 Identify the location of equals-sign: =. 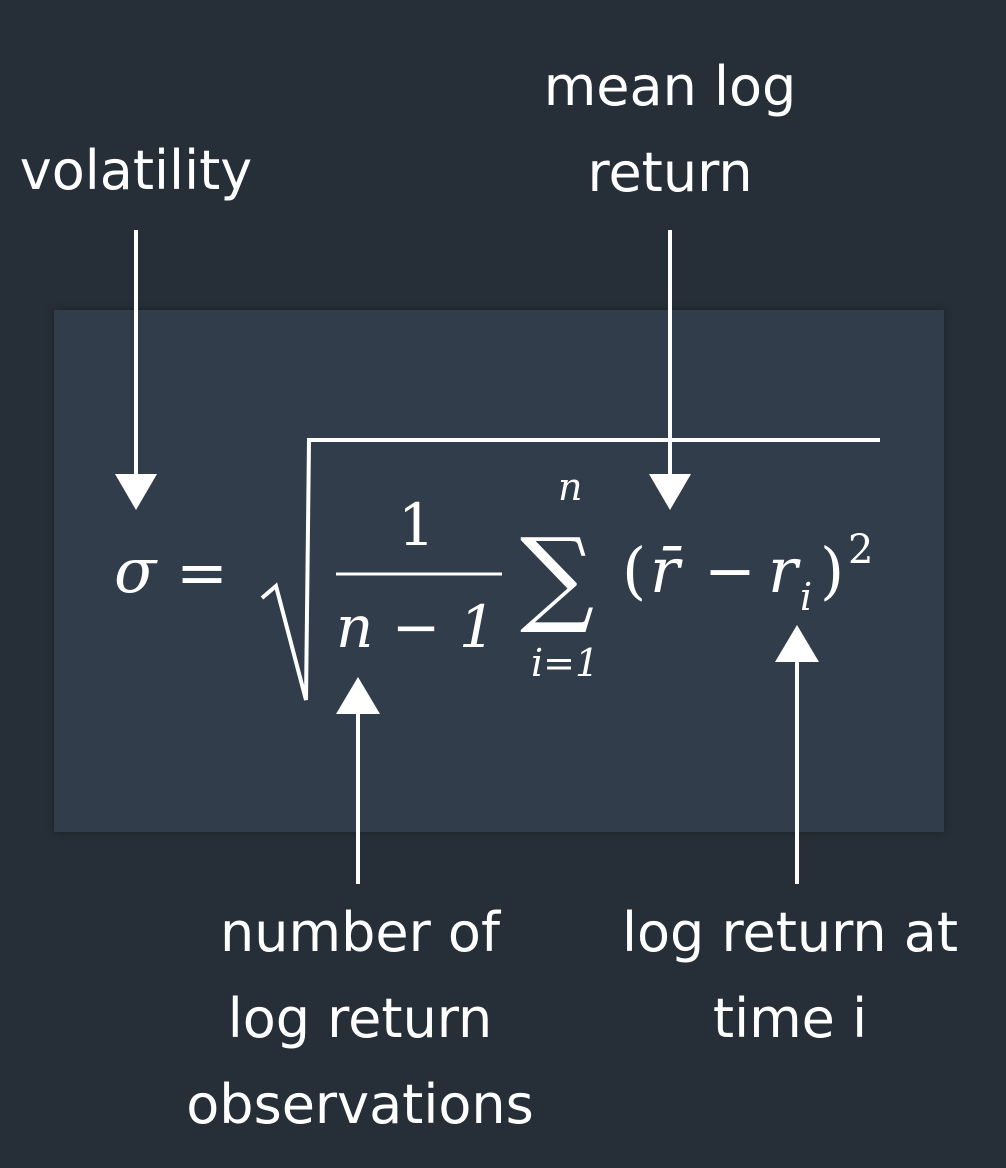
(202, 572).